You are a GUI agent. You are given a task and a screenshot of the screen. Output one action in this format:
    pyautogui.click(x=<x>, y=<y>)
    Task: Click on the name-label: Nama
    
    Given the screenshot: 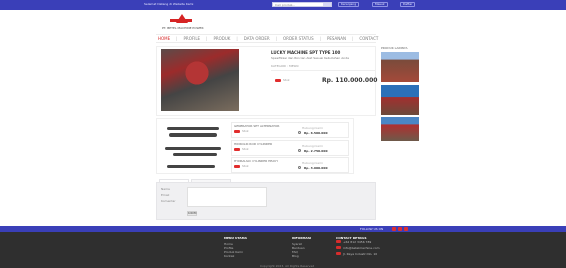 What is the action you would take?
    pyautogui.click(x=165, y=189)
    